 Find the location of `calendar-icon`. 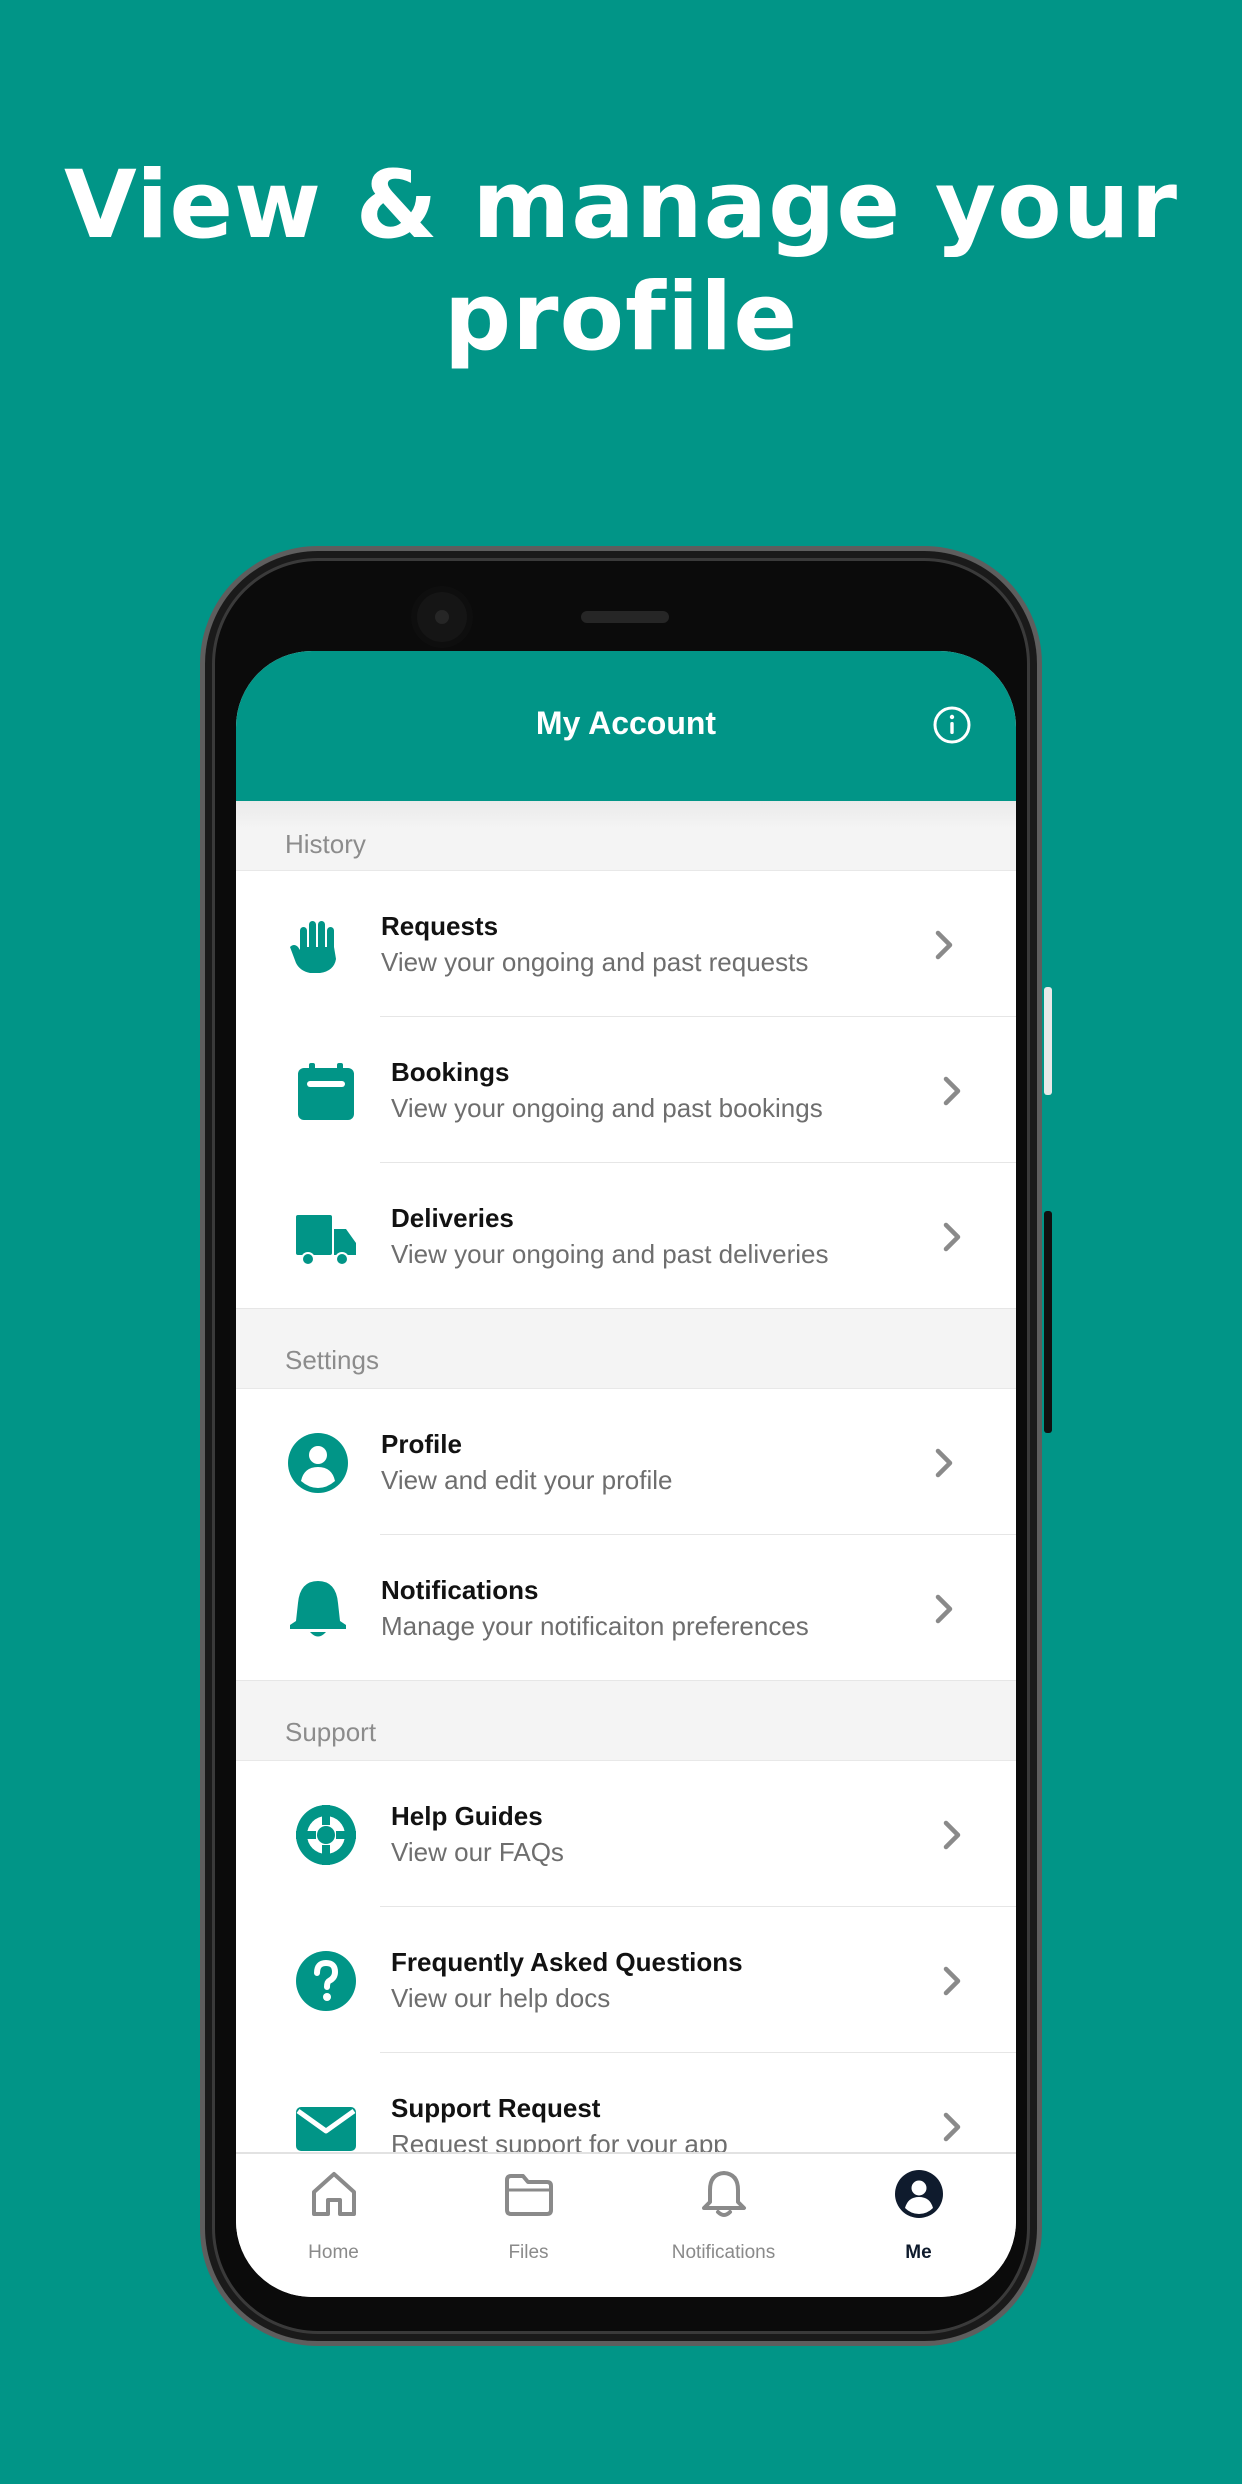

calendar-icon is located at coordinates (326, 1091).